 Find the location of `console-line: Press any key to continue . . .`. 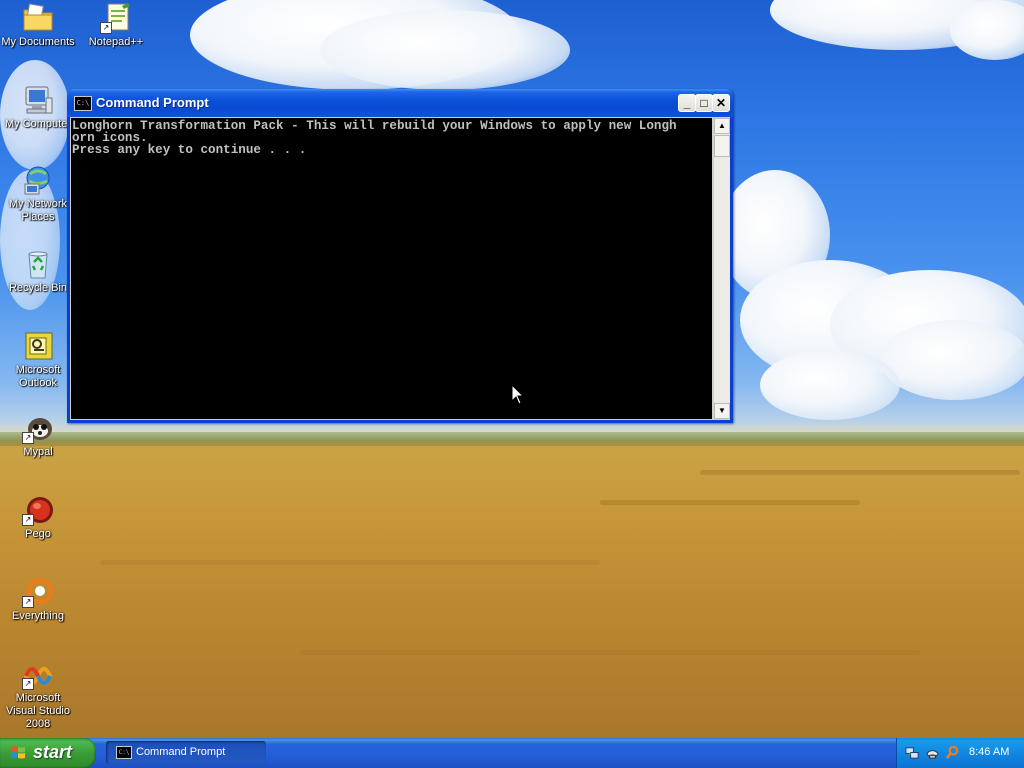

console-line: Press any key to continue . . . is located at coordinates (189, 150).